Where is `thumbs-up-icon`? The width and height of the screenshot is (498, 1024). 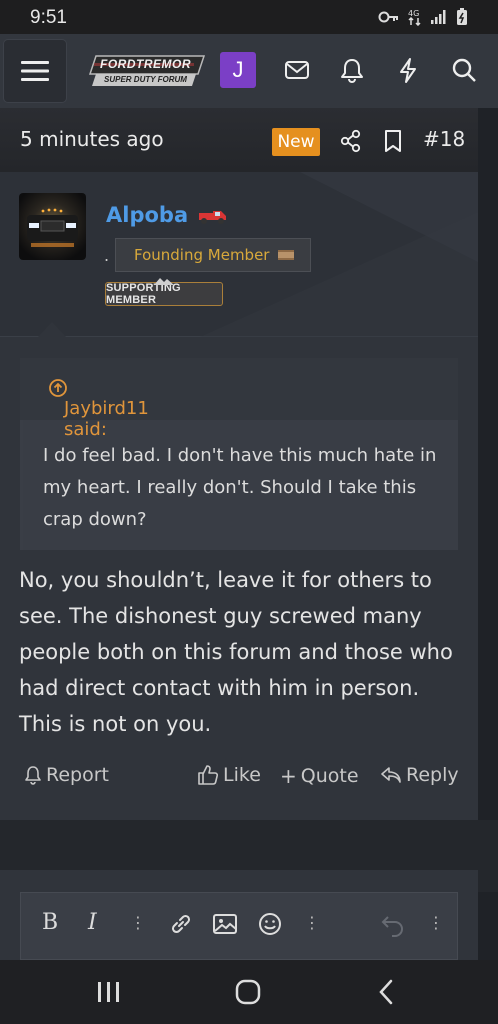 thumbs-up-icon is located at coordinates (208, 775).